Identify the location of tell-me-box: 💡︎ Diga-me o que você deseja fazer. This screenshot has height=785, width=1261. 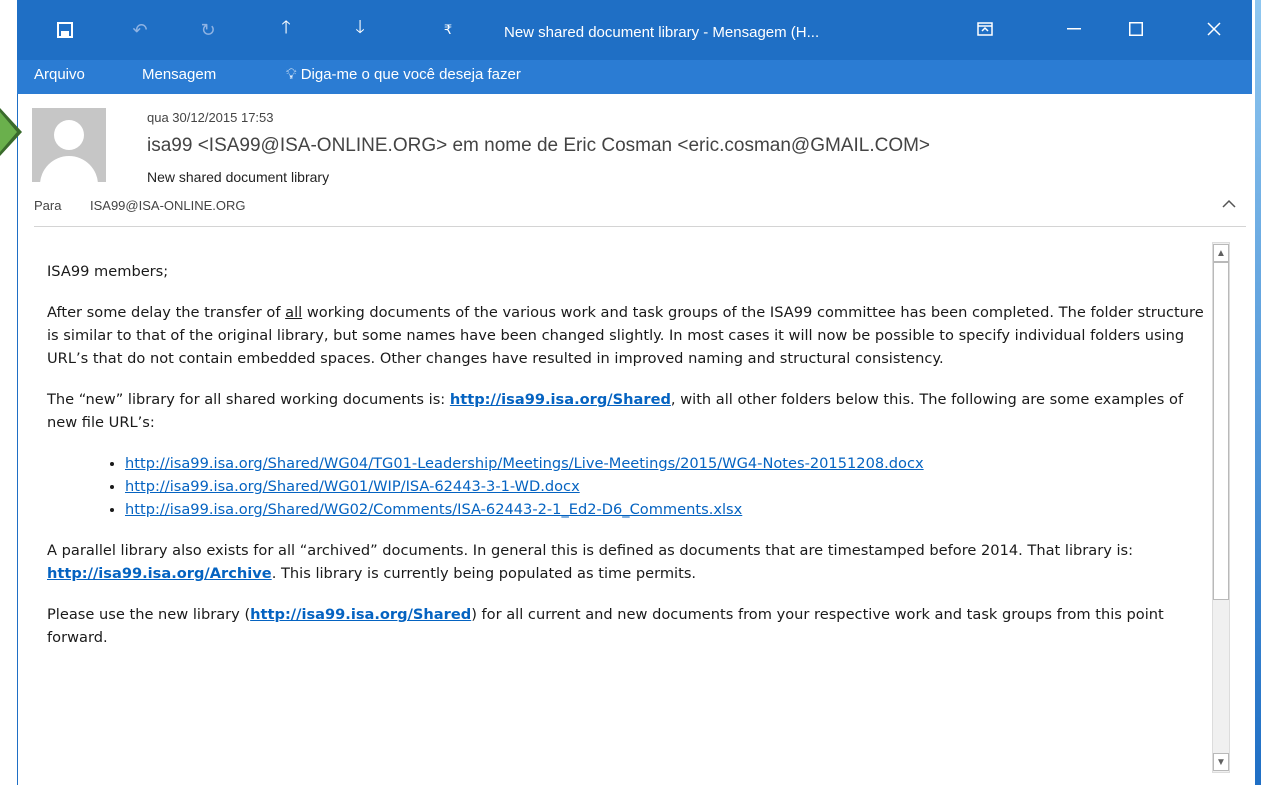
(403, 74).